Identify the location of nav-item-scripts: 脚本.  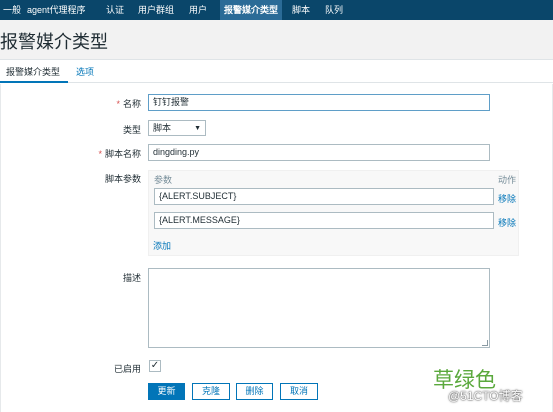
(301, 10).